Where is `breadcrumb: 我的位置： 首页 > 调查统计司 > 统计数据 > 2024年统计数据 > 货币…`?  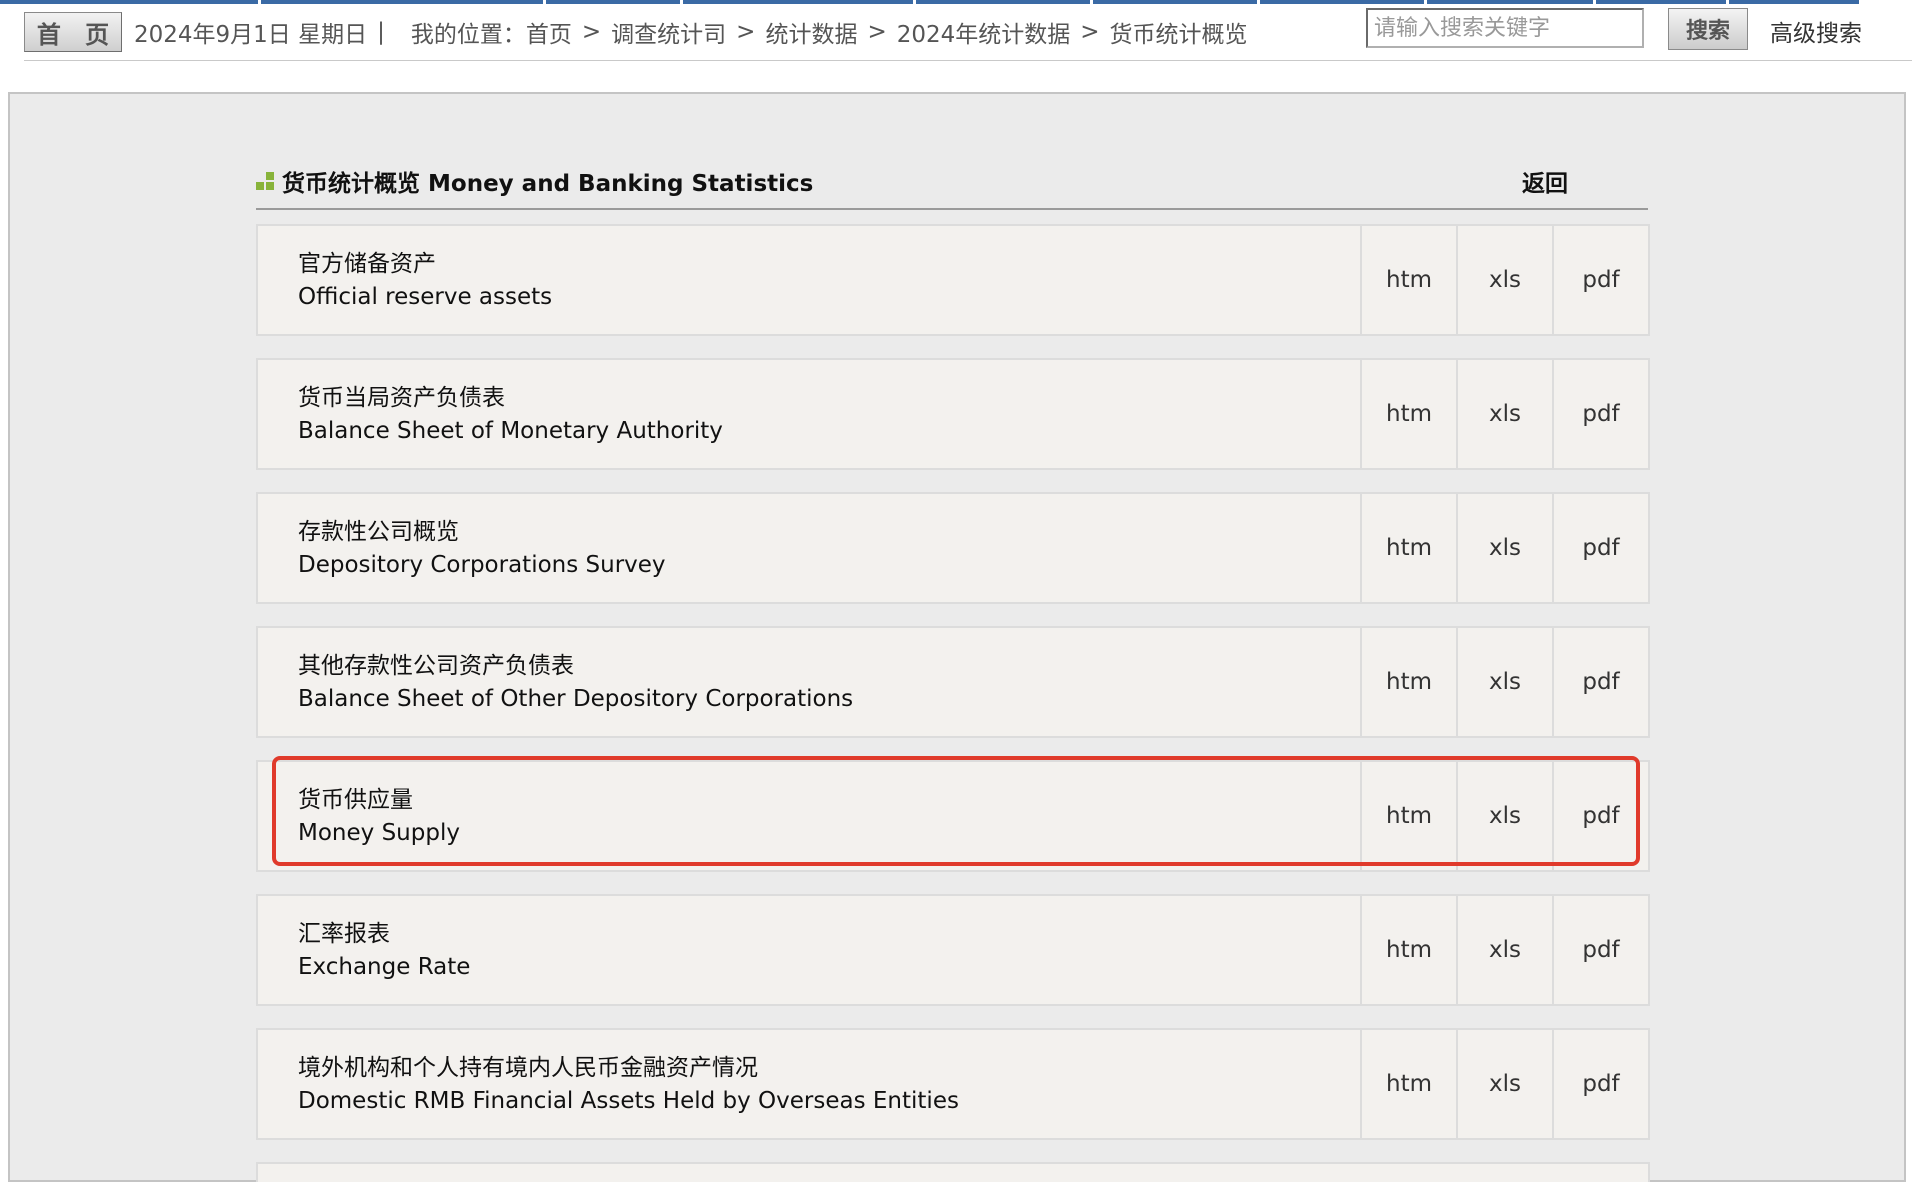
breadcrumb: 我的位置： 首页 > 调查统计司 > 统计数据 > 2024年统计数据 > 货币… is located at coordinates (829, 32).